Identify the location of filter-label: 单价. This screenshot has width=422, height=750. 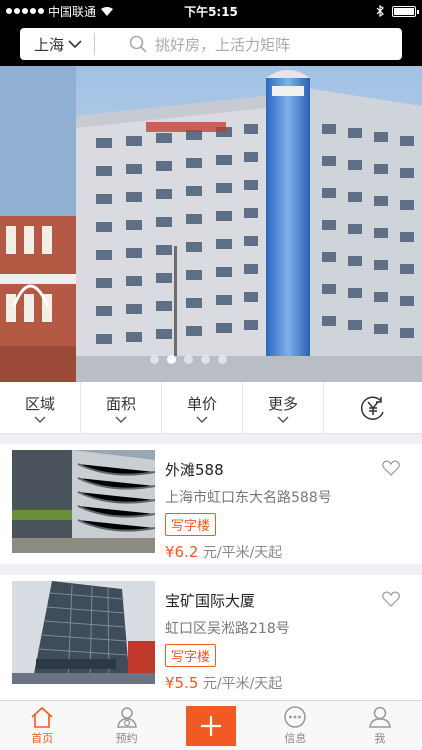
(201, 403).